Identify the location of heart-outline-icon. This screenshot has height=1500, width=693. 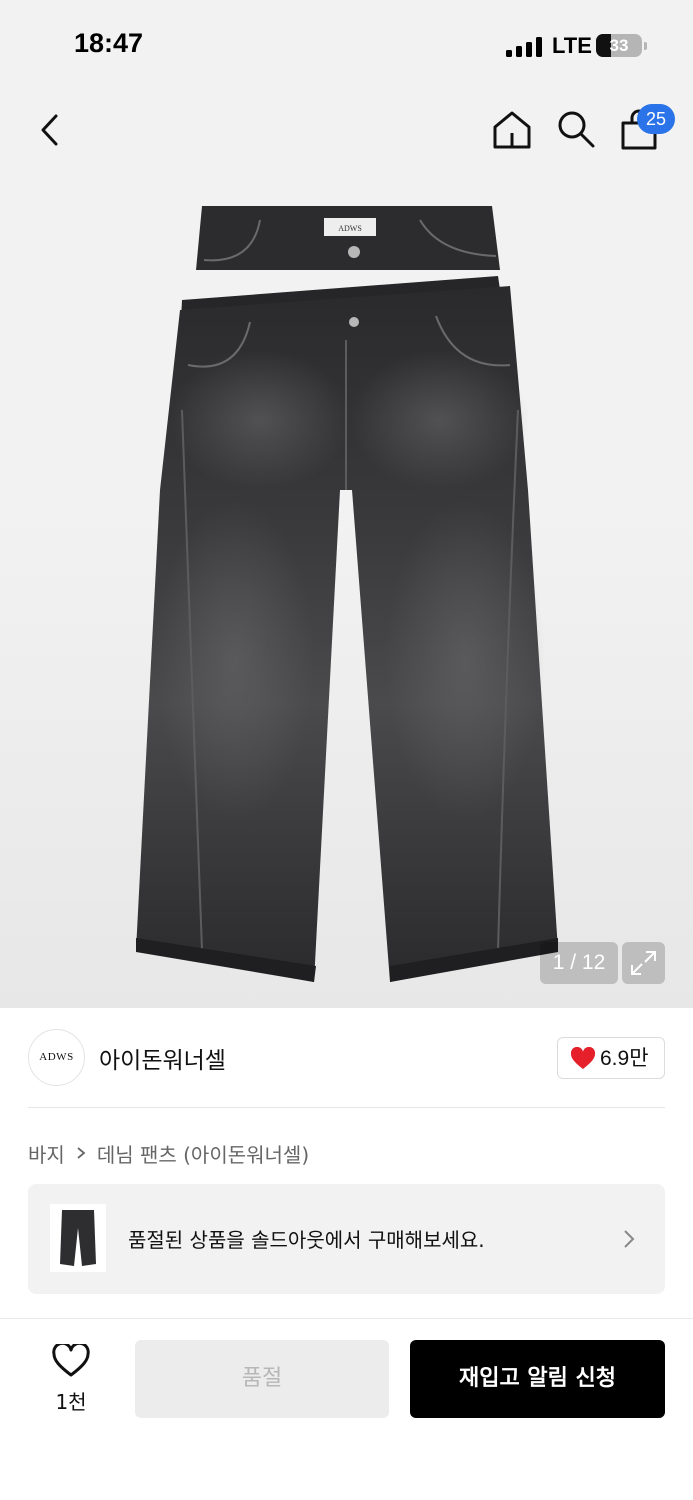
(71, 1359).